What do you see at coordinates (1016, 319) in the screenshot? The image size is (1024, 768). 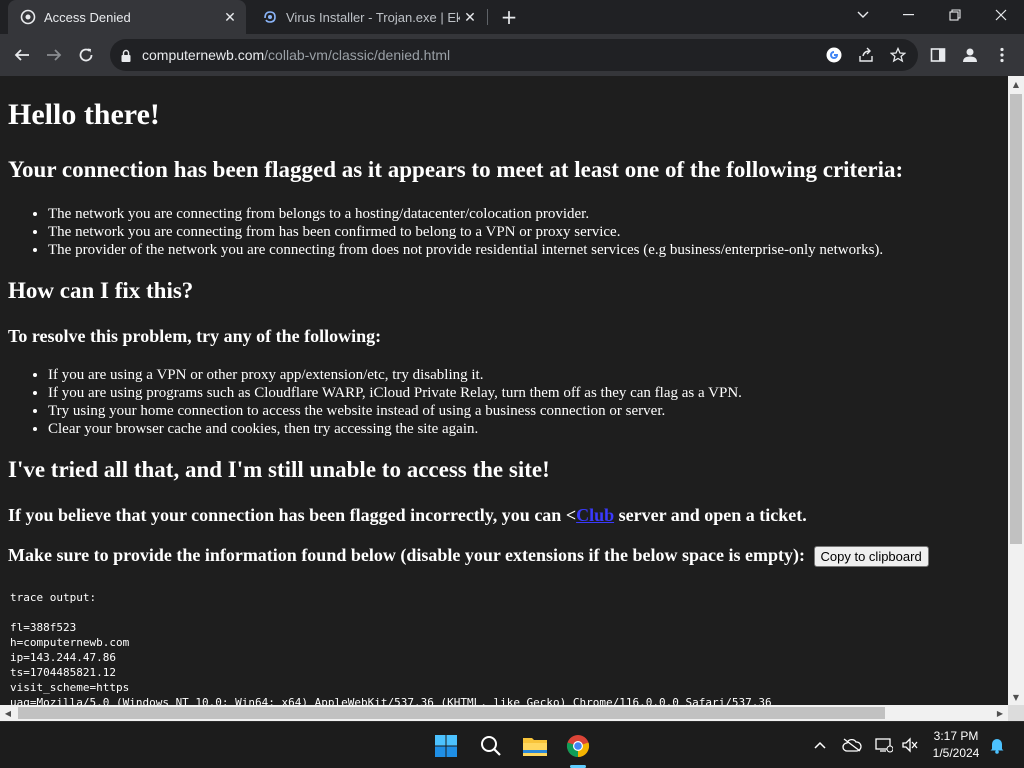 I see `vertical-scroll-thumb` at bounding box center [1016, 319].